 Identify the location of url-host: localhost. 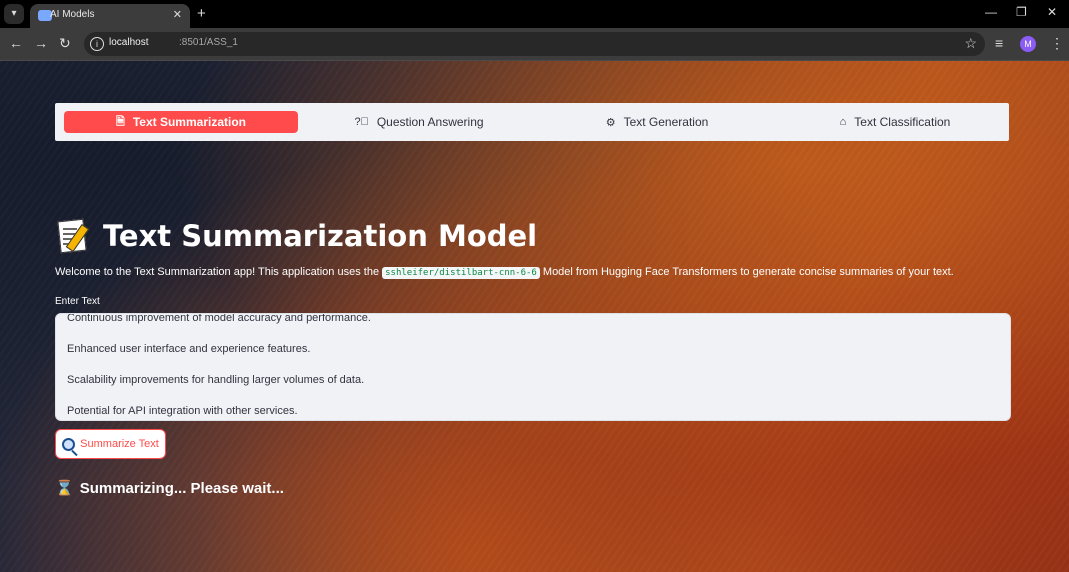
(129, 42).